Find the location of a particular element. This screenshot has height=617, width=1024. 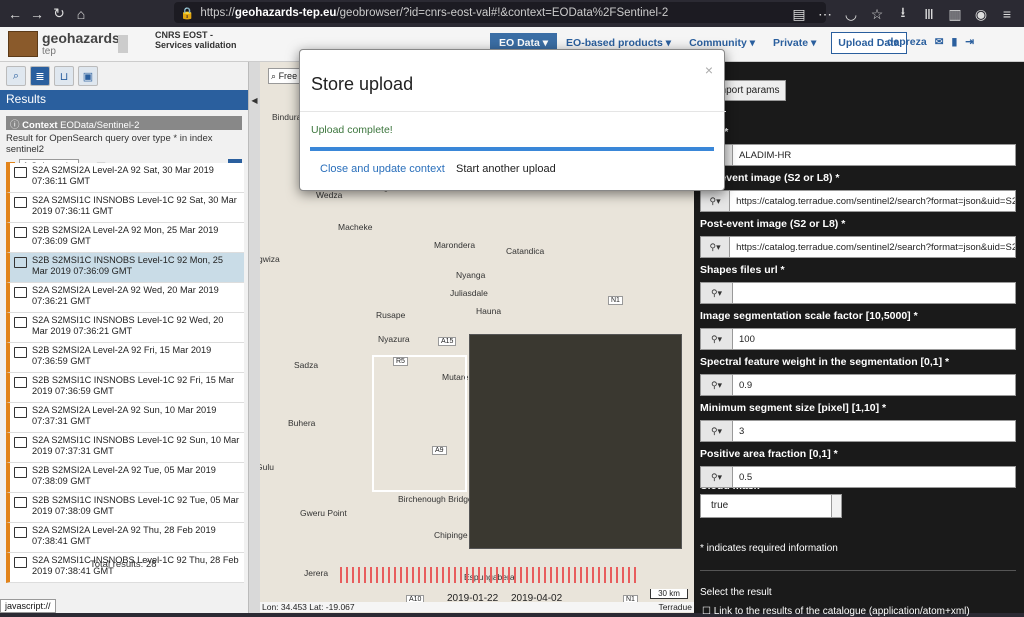

select-result-label: Select the result is located at coordinates (736, 592).